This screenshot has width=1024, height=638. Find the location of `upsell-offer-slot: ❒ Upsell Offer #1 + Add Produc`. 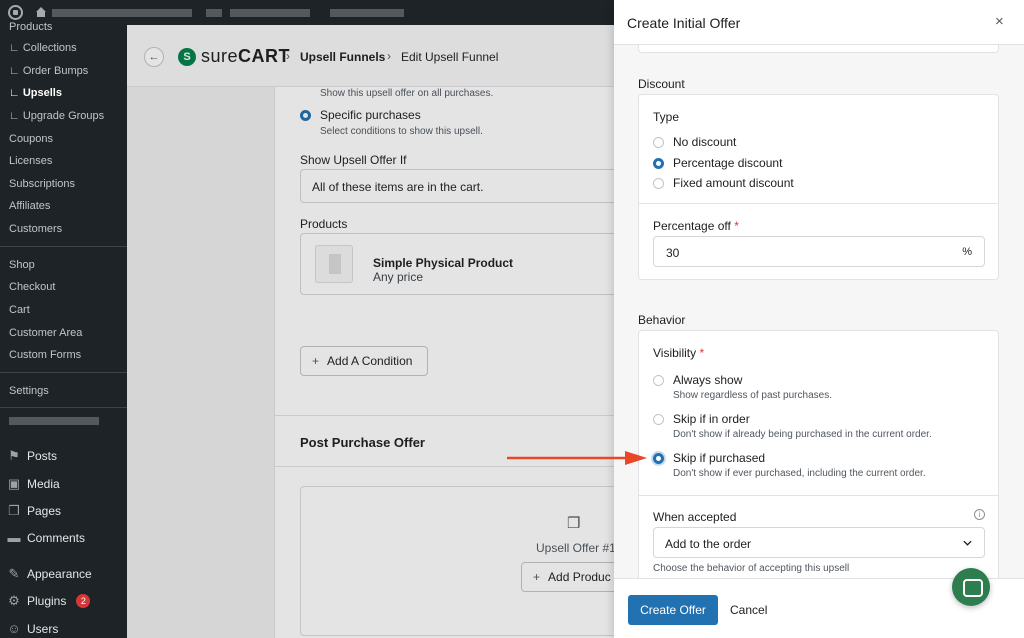

upsell-offer-slot: ❒ Upsell Offer #1 + Add Produc is located at coordinates (475, 561).